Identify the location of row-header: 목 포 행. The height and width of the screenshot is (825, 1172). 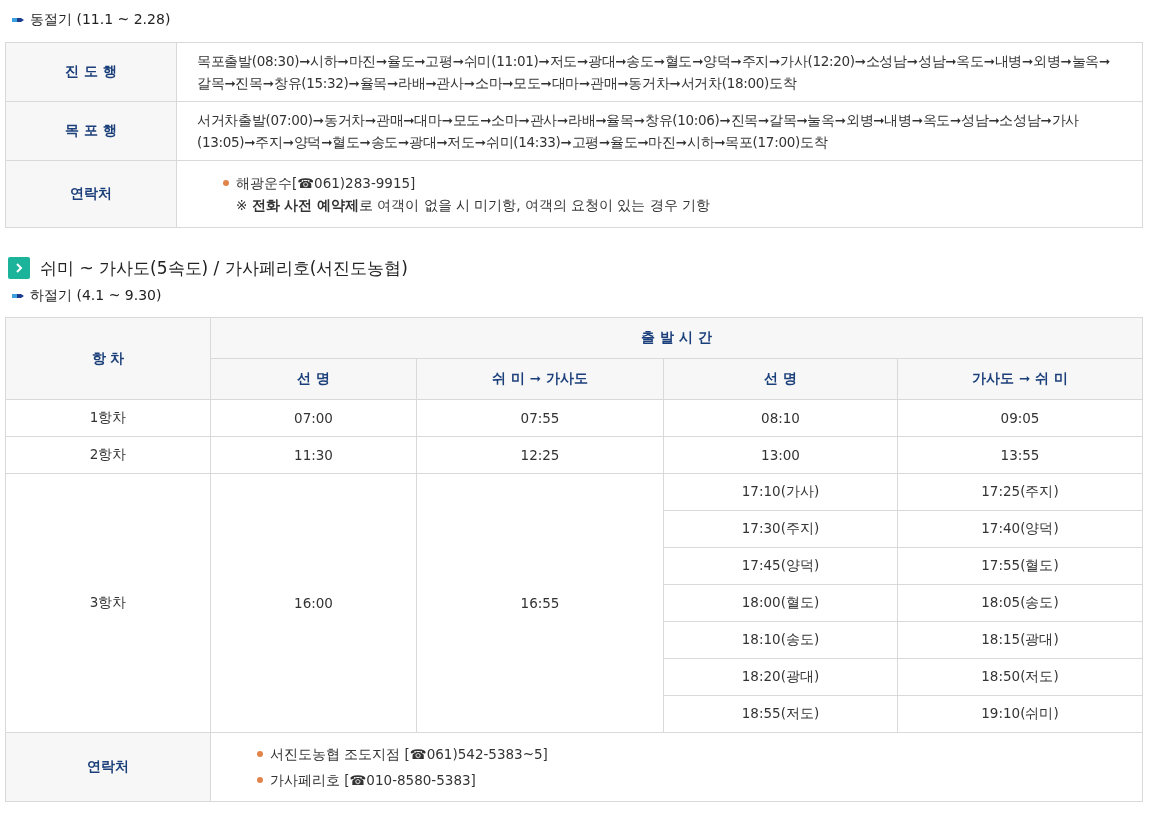
(91, 131).